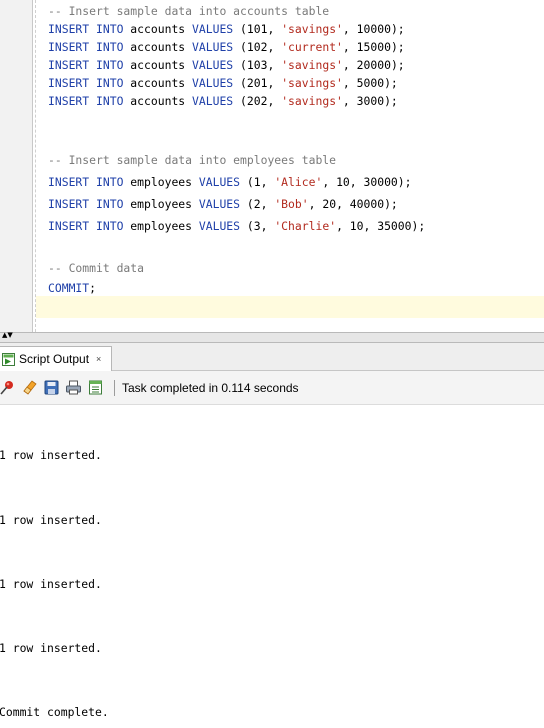 Image resolution: width=544 pixels, height=728 pixels. I want to click on task-status-text: Task completed in 0.114 seconds, so click(210, 387).